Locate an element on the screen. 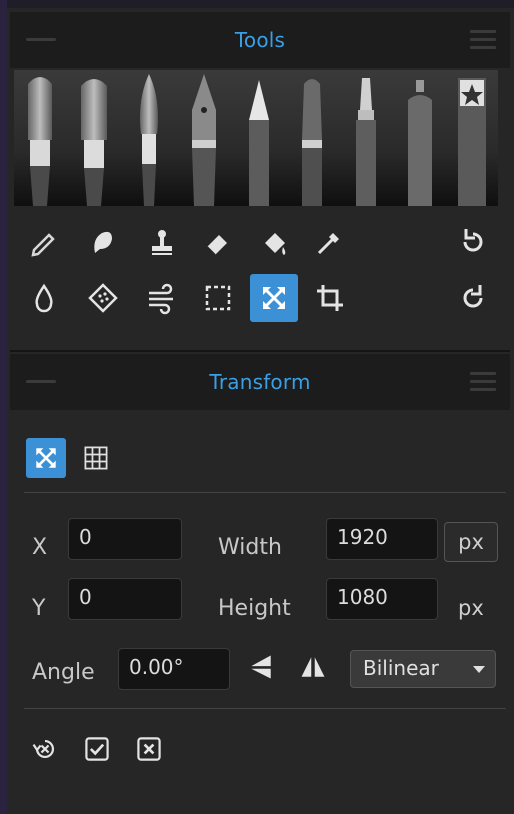 The width and height of the screenshot is (514, 814). transform-panel-header: Transform is located at coordinates (260, 382).